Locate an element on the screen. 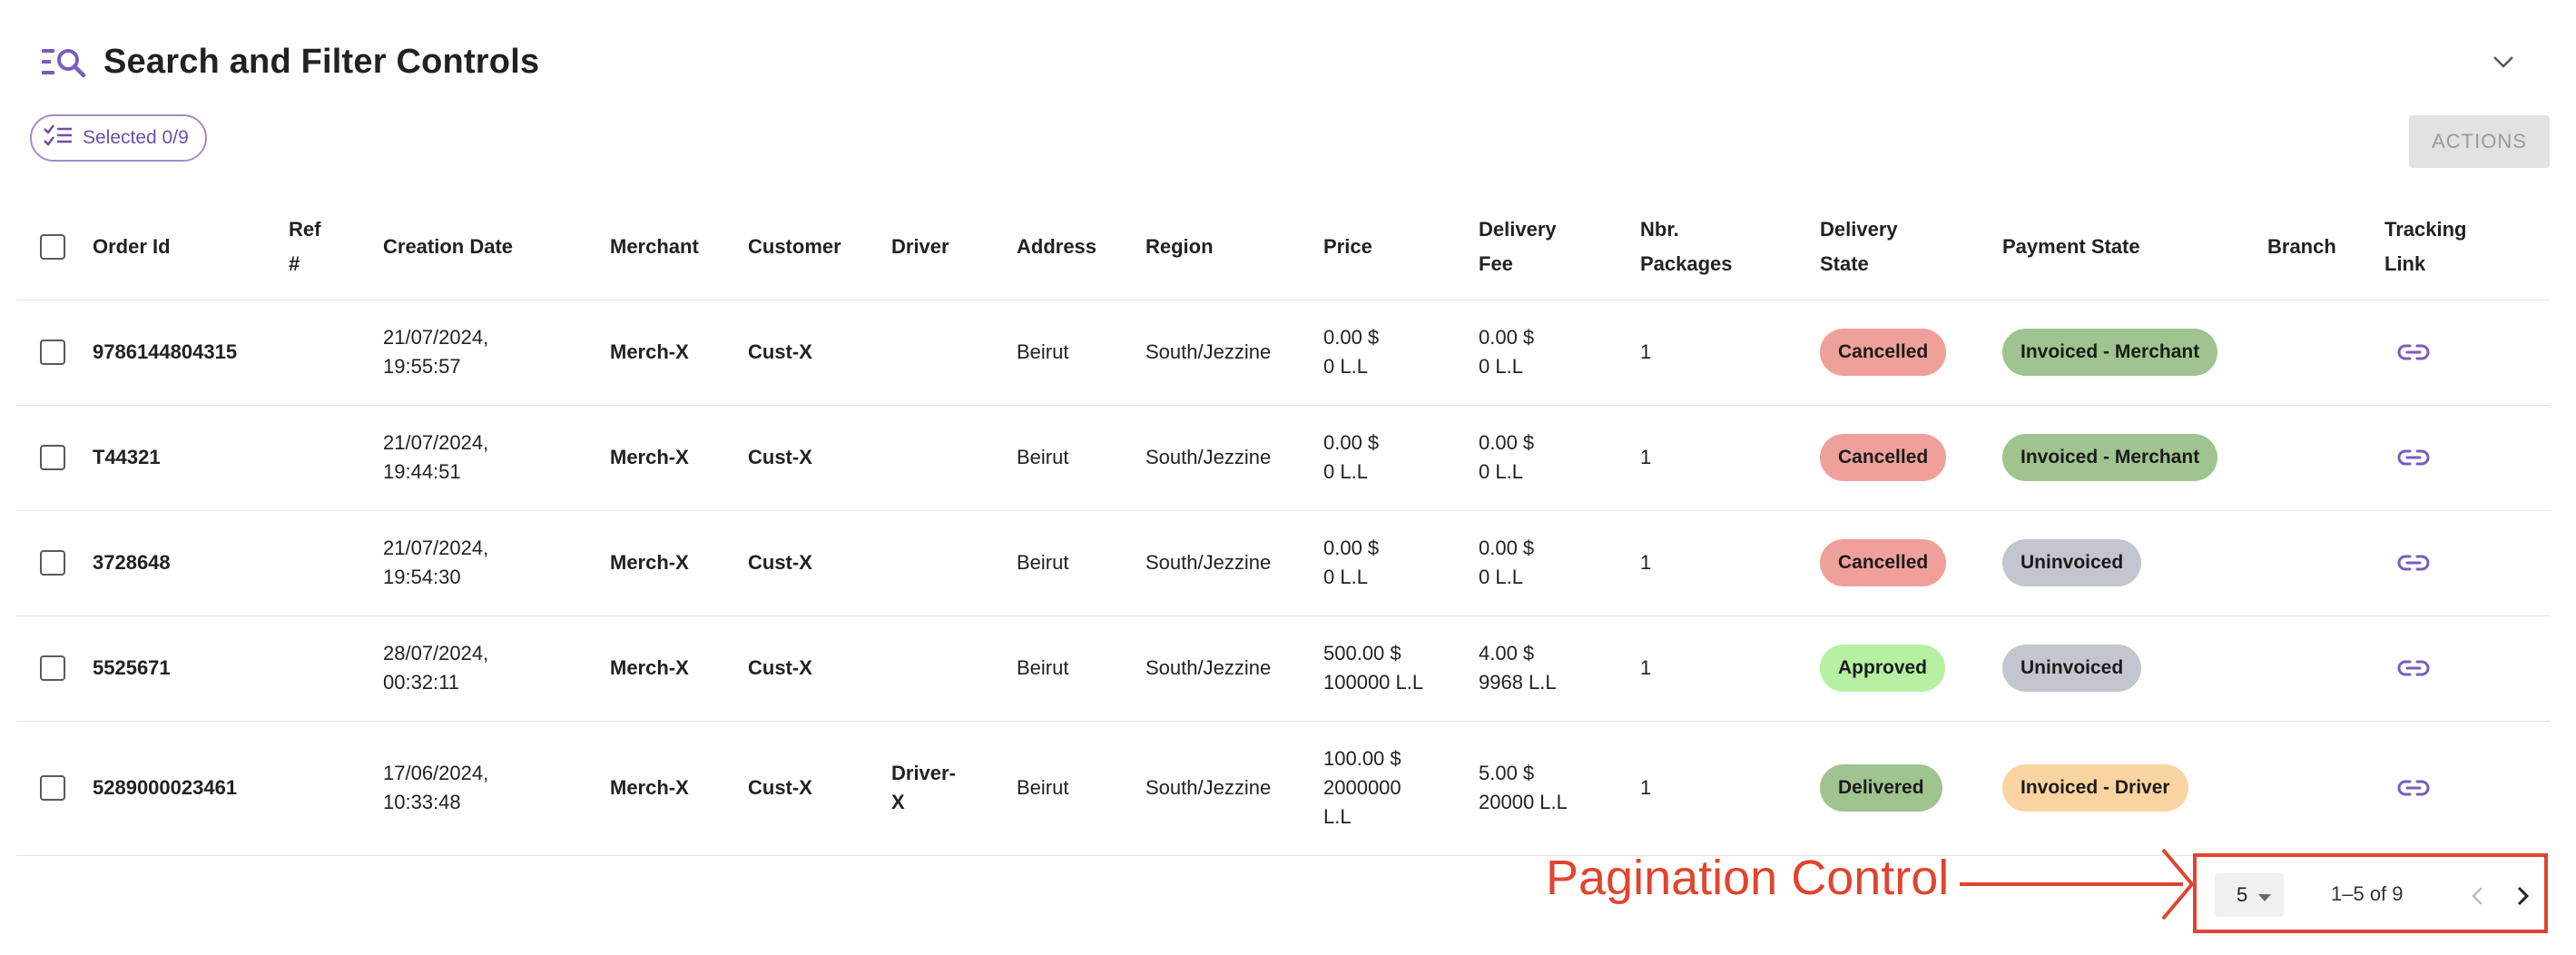  header-customer: Customer is located at coordinates (819, 248).